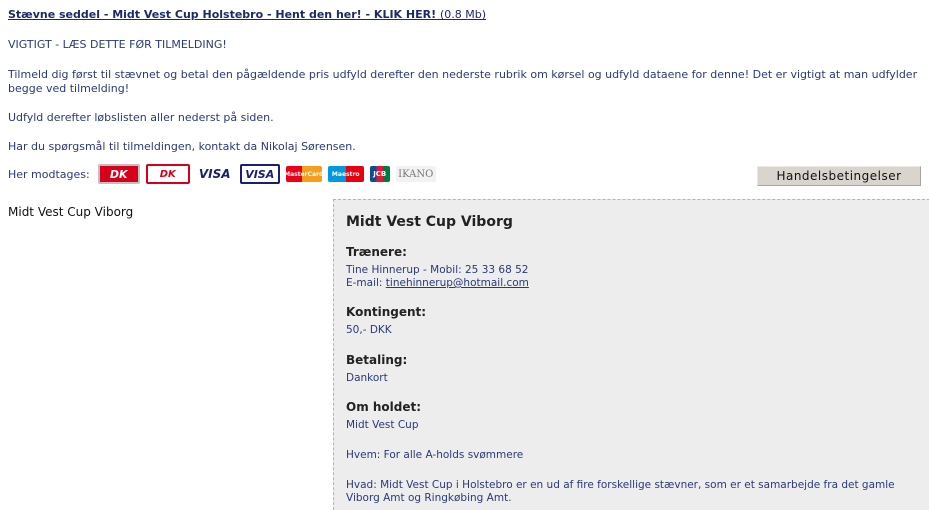 Image resolution: width=929 pixels, height=510 pixels. What do you see at coordinates (49, 174) in the screenshot?
I see `payment-label: Her modtages:` at bounding box center [49, 174].